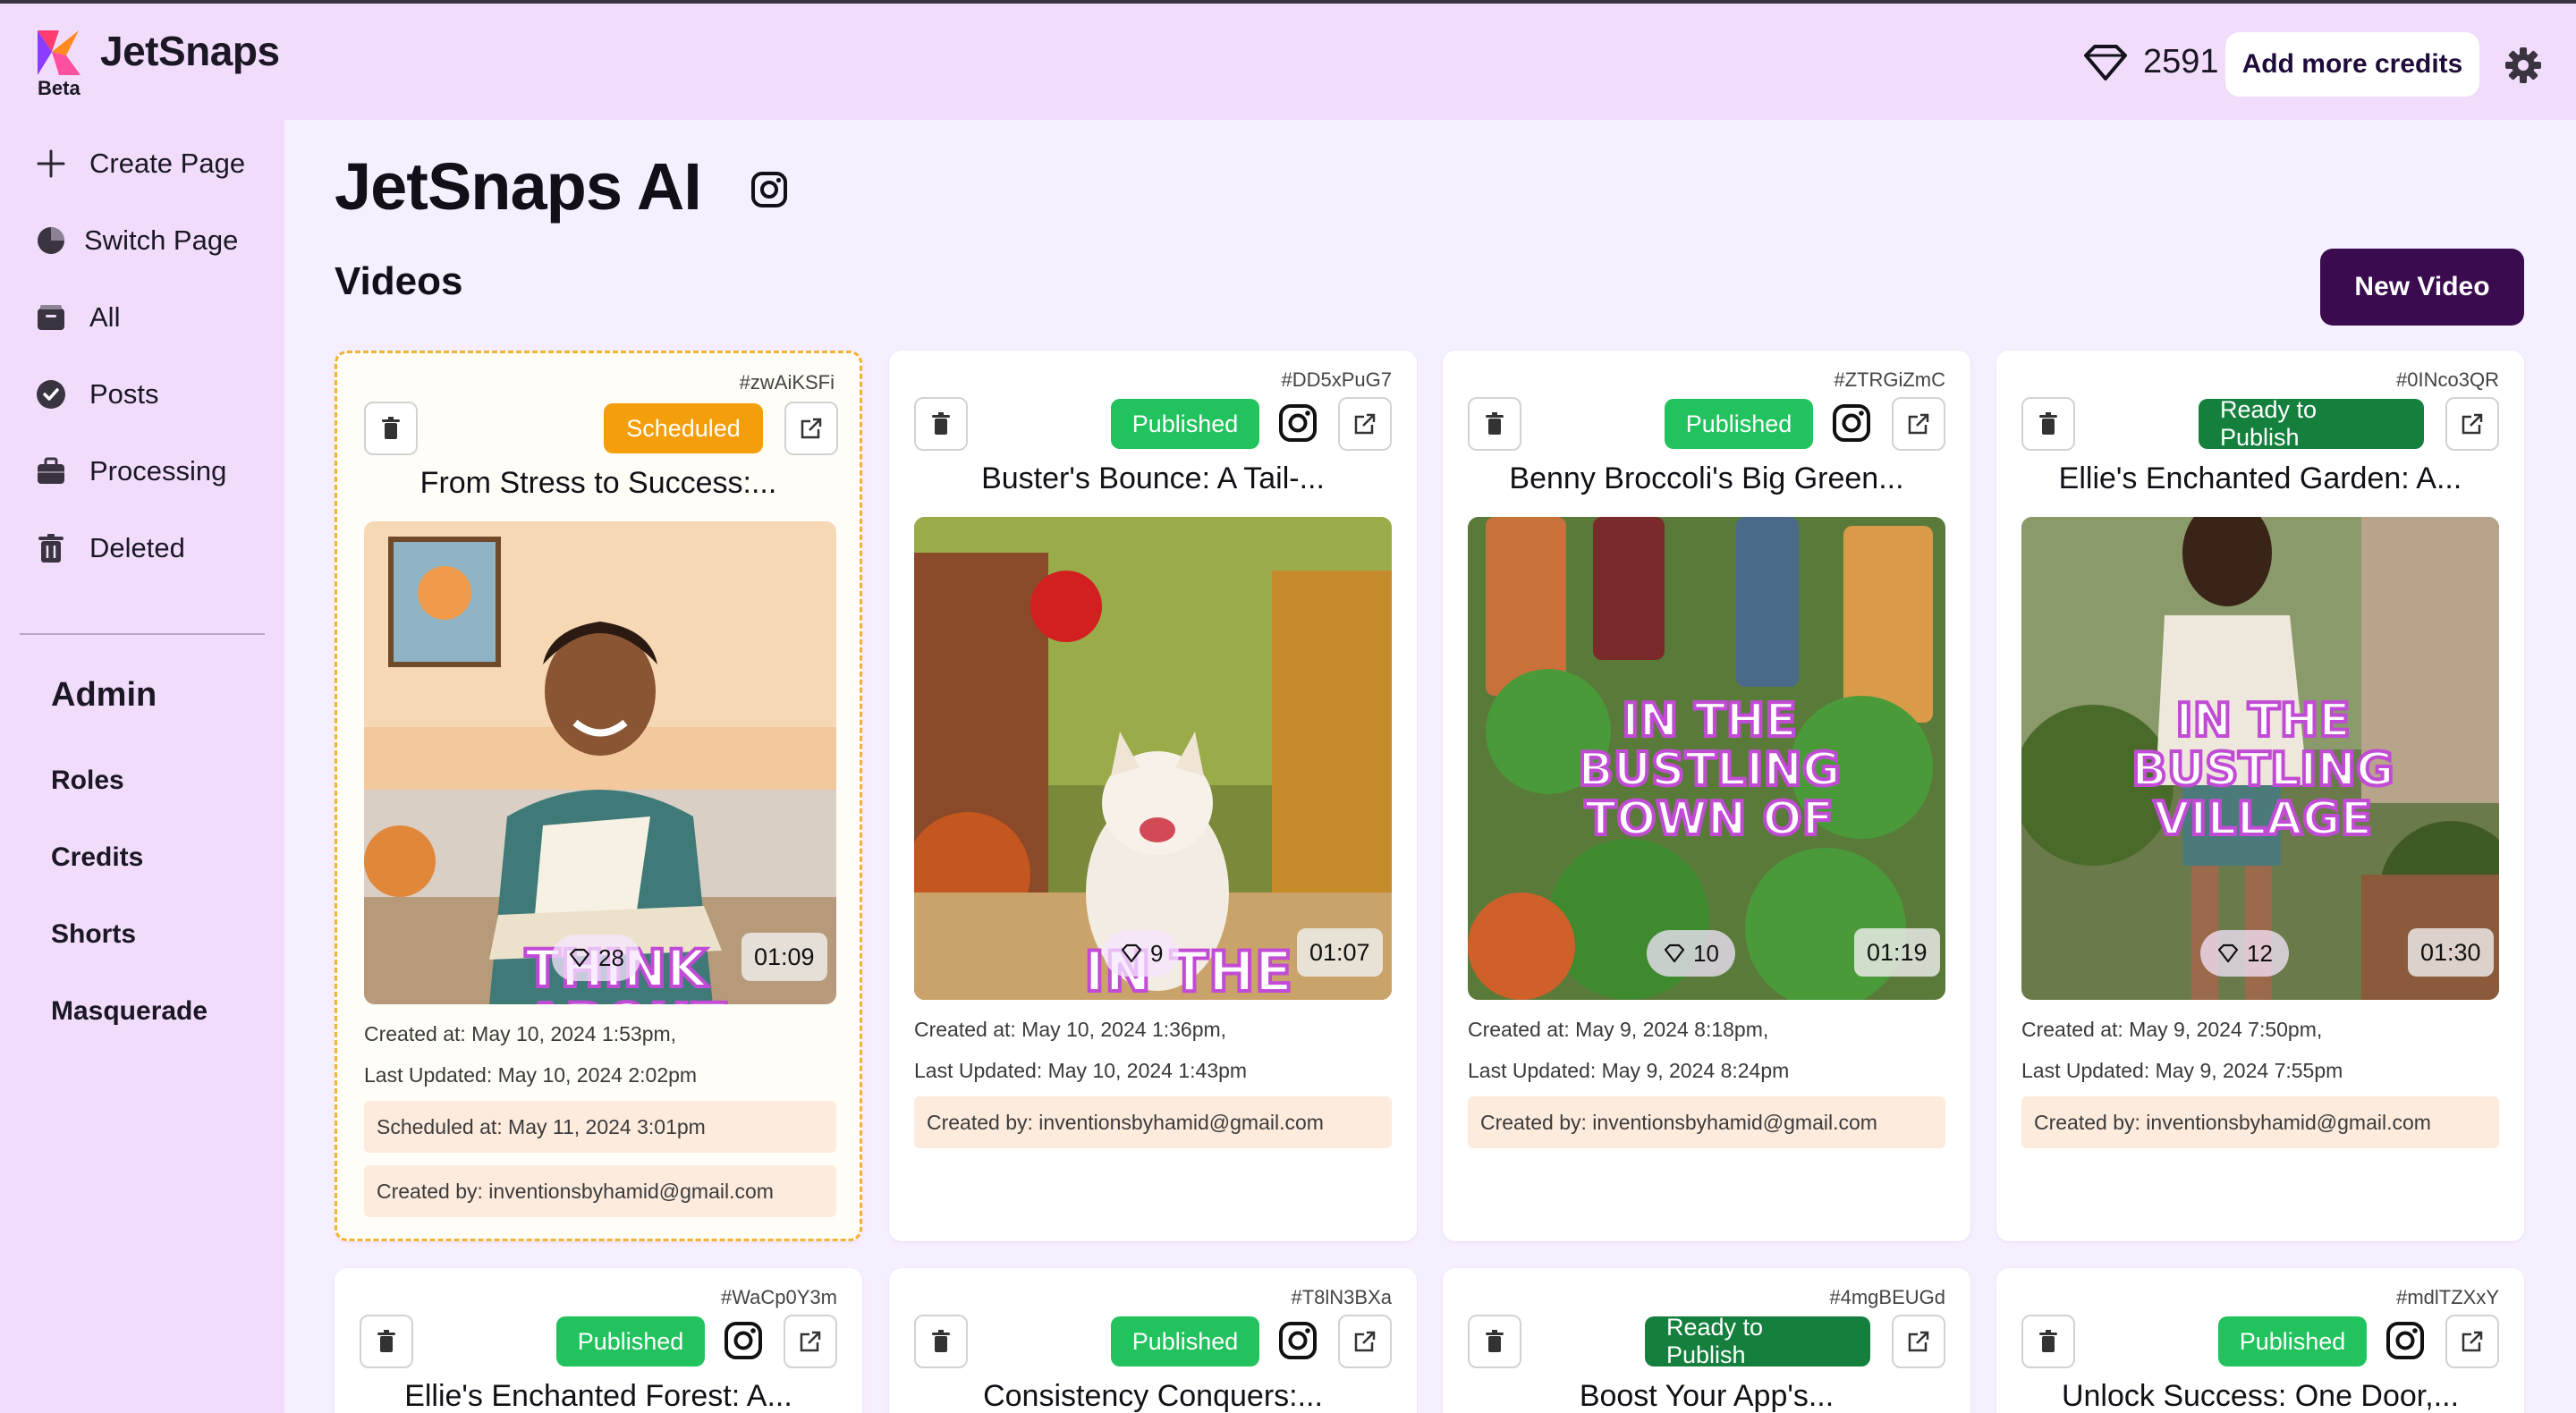 The width and height of the screenshot is (2576, 1413). Describe the element at coordinates (1153, 758) in the screenshot. I see `video-thumbnail: IN THE` at that location.